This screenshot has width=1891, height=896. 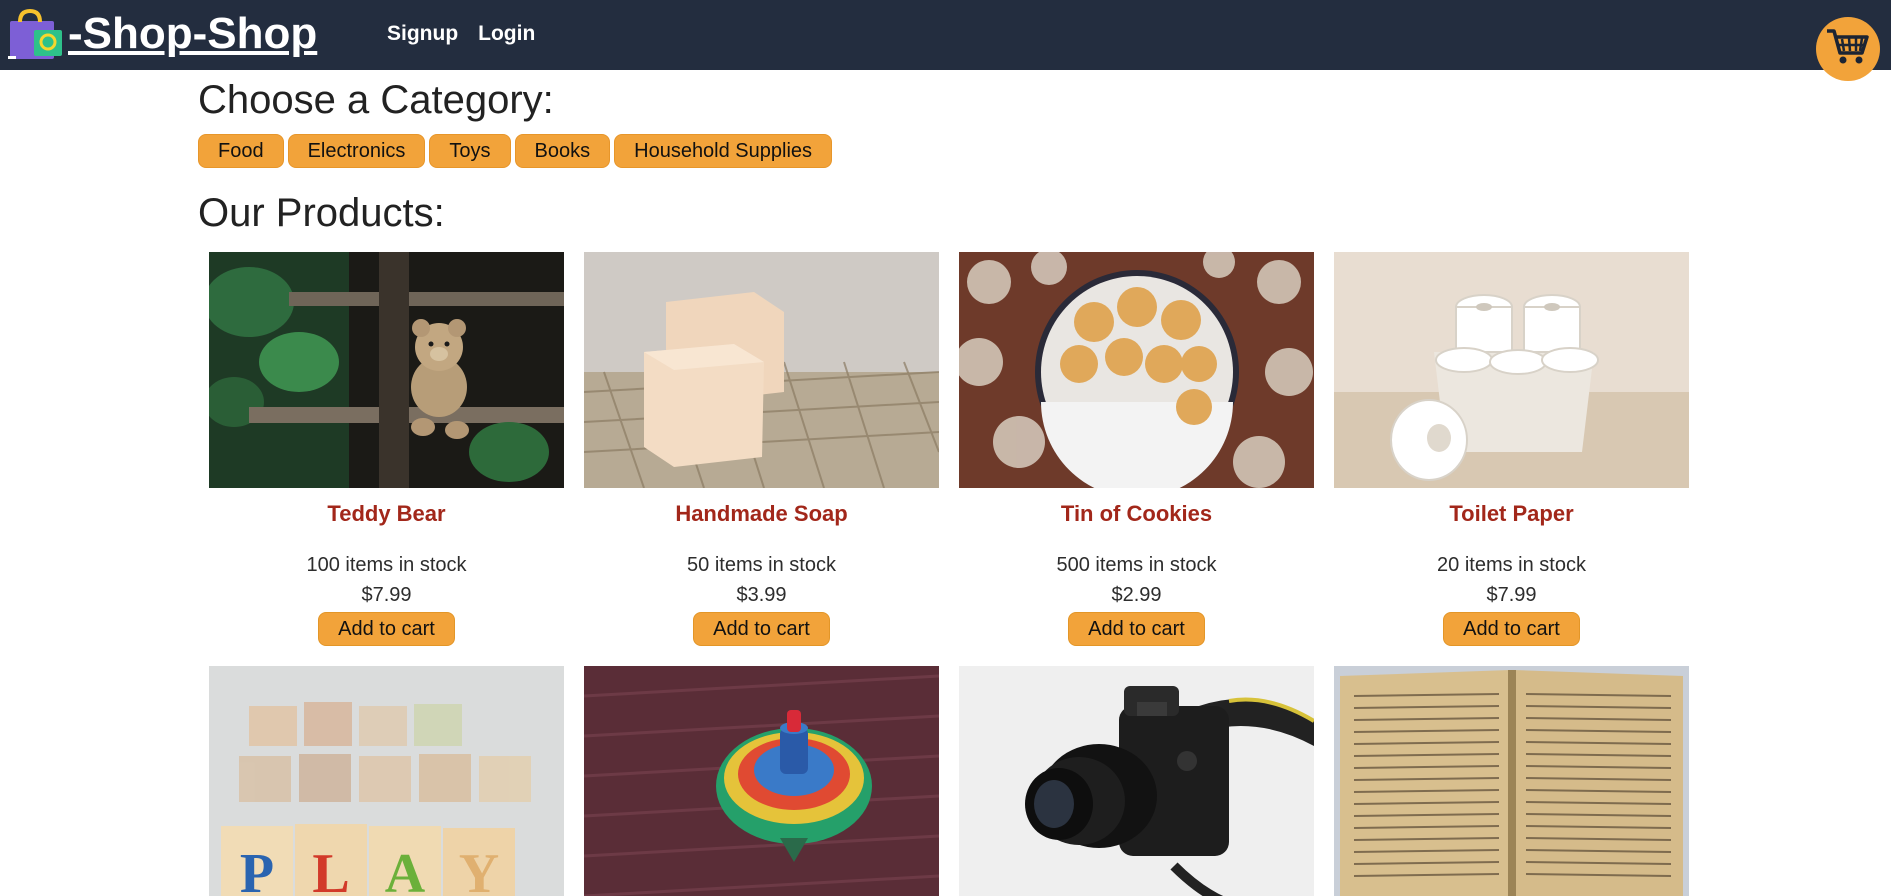 I want to click on shopping-cart-icon, so click(x=1848, y=49).